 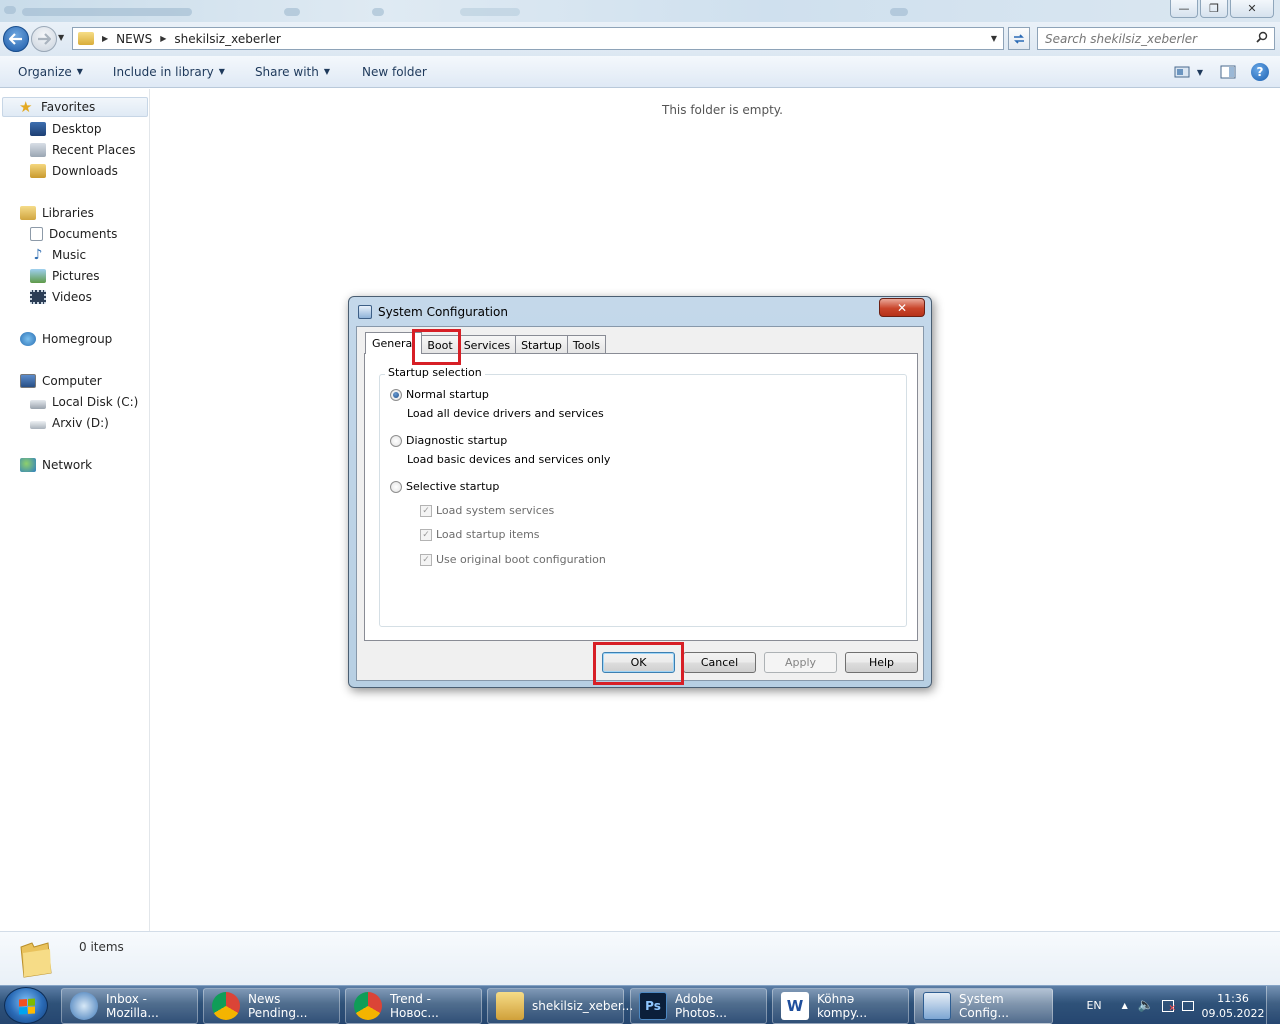 What do you see at coordinates (28, 339) in the screenshot?
I see `homegroup-icon` at bounding box center [28, 339].